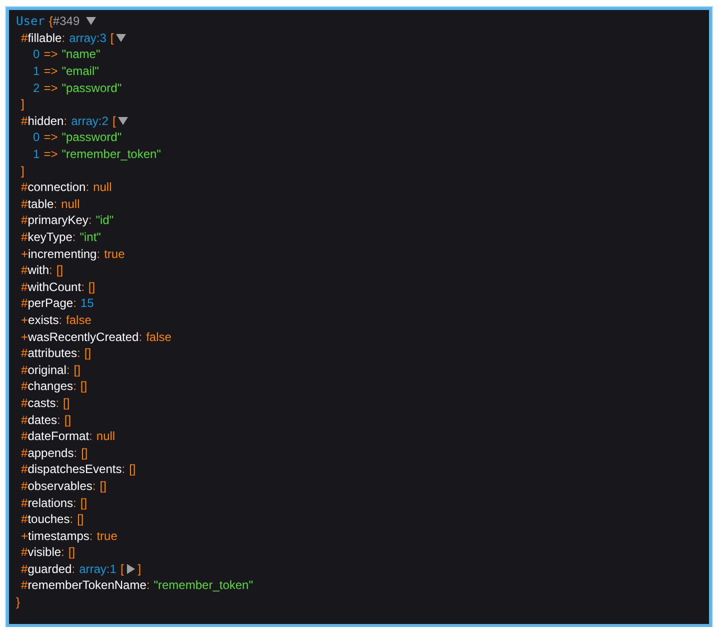 The height and width of the screenshot is (634, 718). Describe the element at coordinates (111, 154) in the screenshot. I see `string-value: "remember_token"` at that location.